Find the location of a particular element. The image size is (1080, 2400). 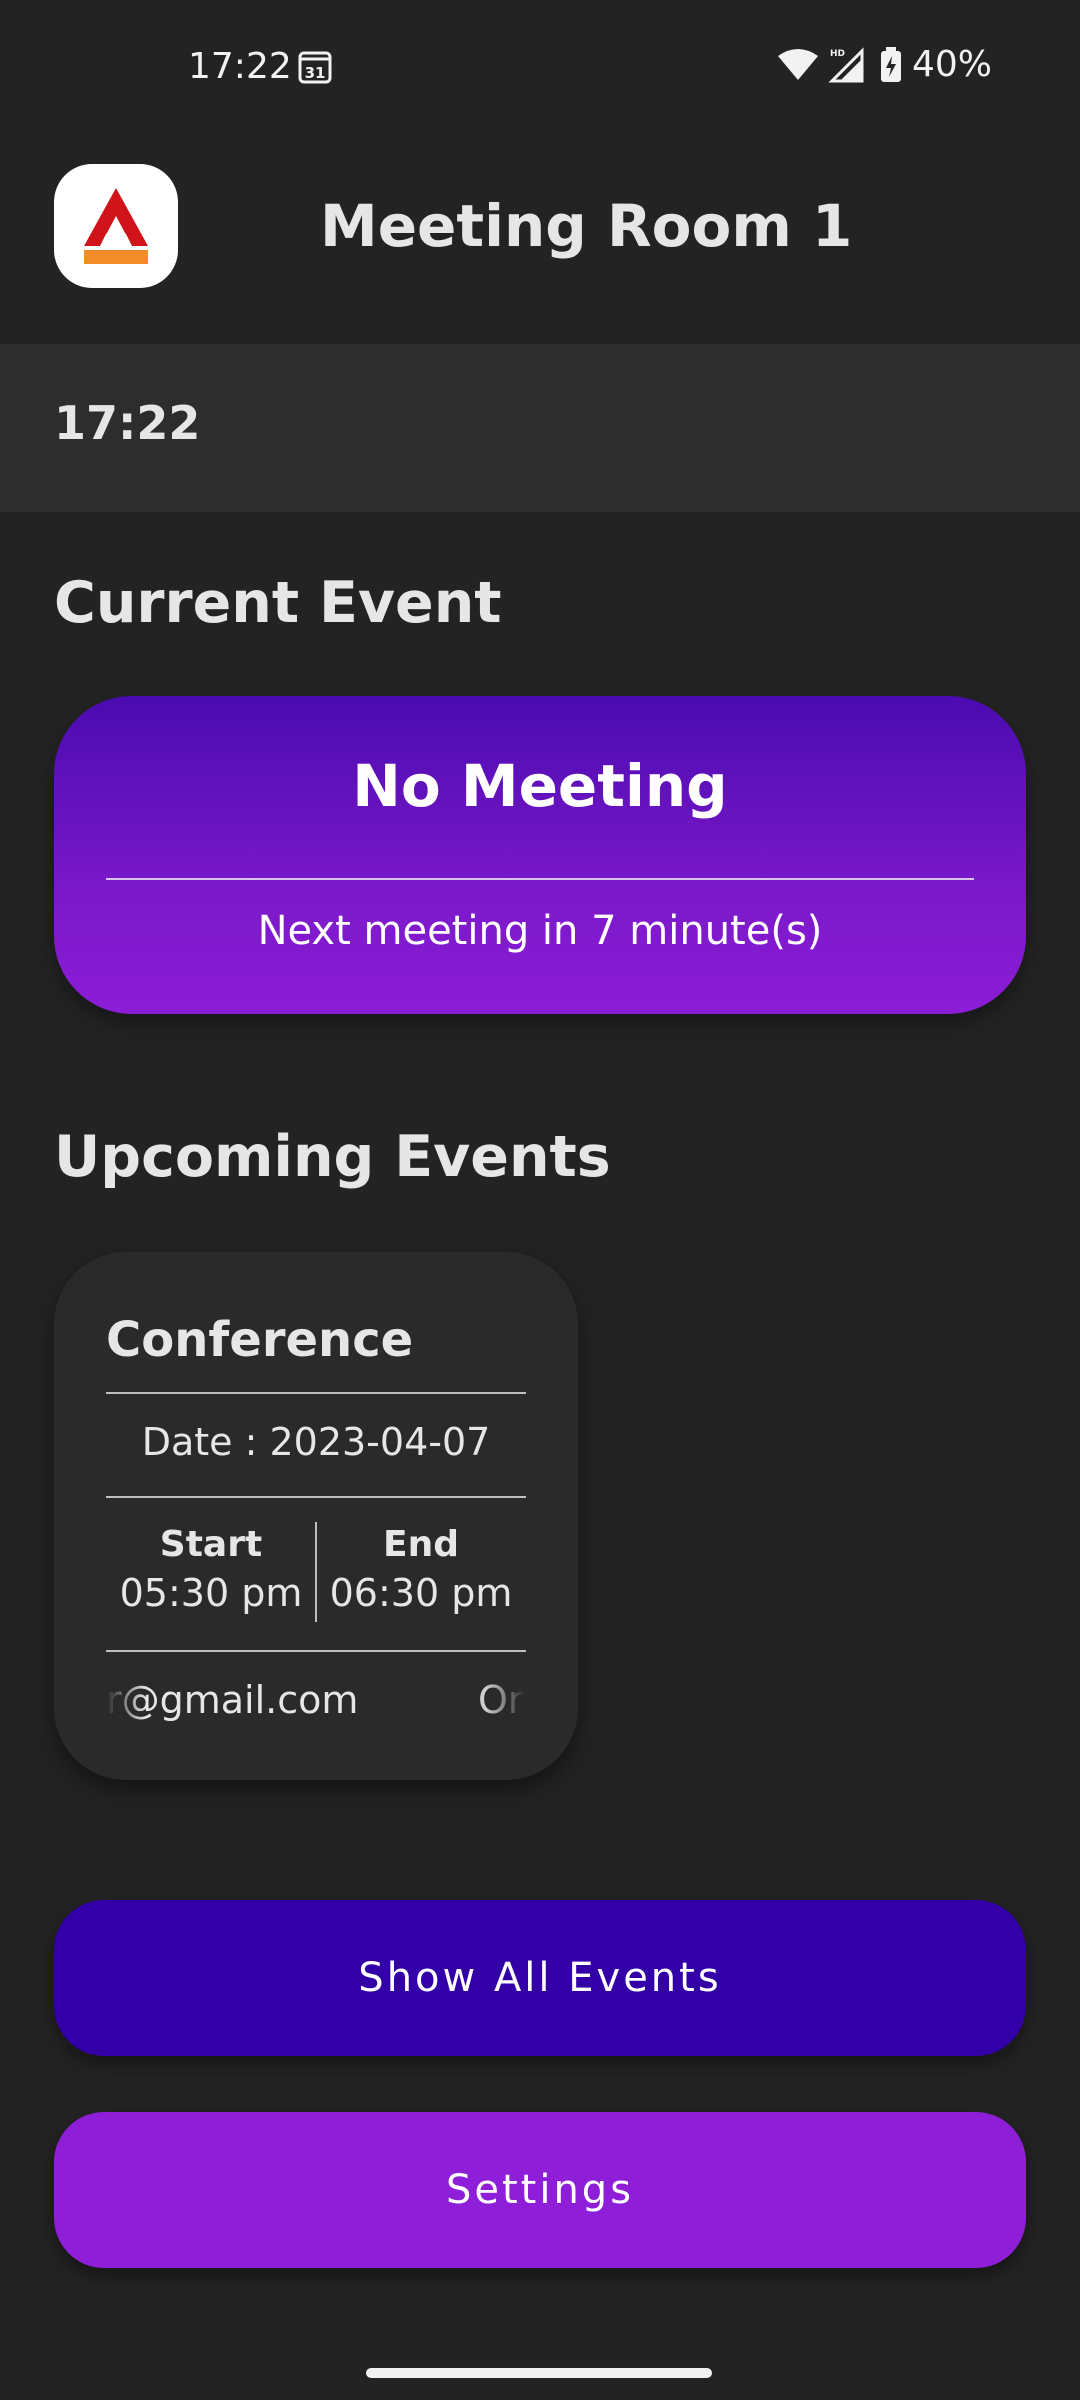

calendar-day-text: 31 is located at coordinates (315, 73).